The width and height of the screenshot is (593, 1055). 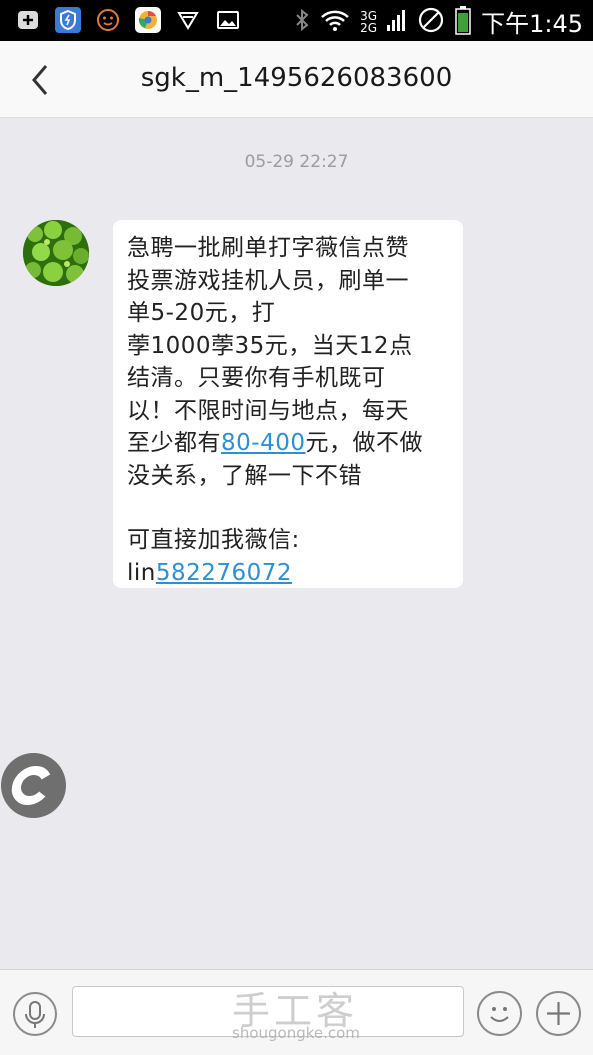 I want to click on floating-assist-button, so click(x=33, y=785).